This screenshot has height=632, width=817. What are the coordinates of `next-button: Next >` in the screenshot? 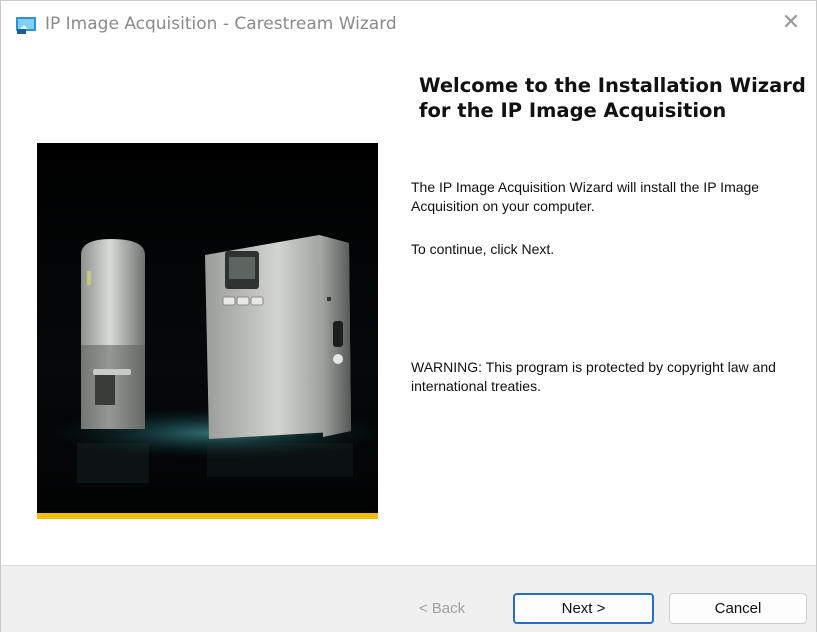 It's located at (583, 608).